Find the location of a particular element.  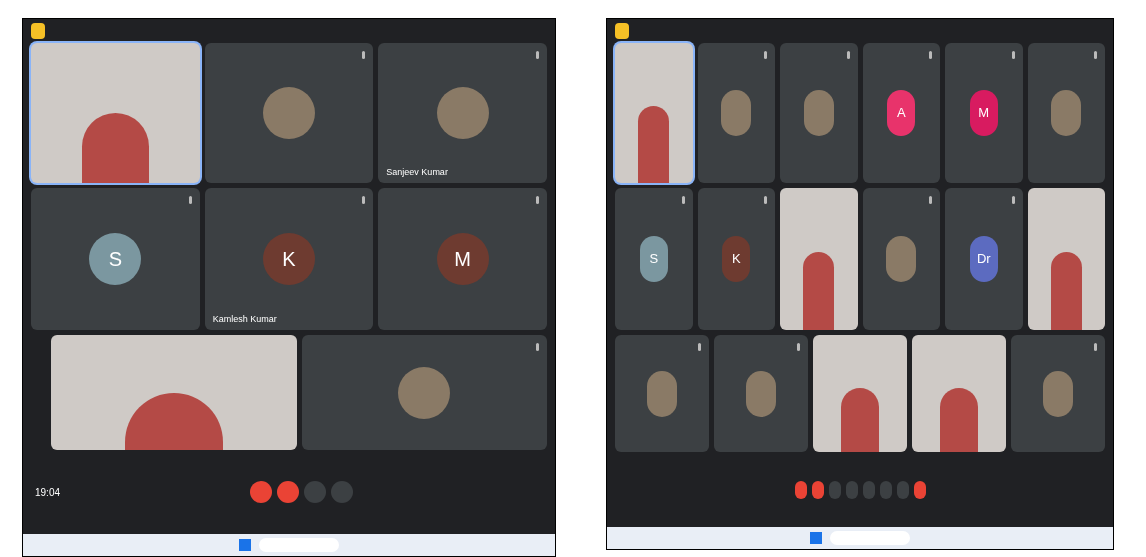

meeting-time: 19:04 is located at coordinates (48, 492).